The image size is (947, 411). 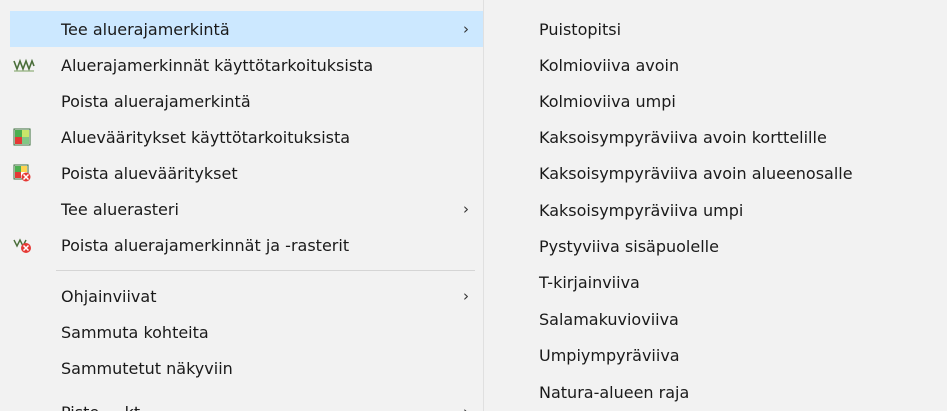 I want to click on menu-separator, so click(x=265, y=270).